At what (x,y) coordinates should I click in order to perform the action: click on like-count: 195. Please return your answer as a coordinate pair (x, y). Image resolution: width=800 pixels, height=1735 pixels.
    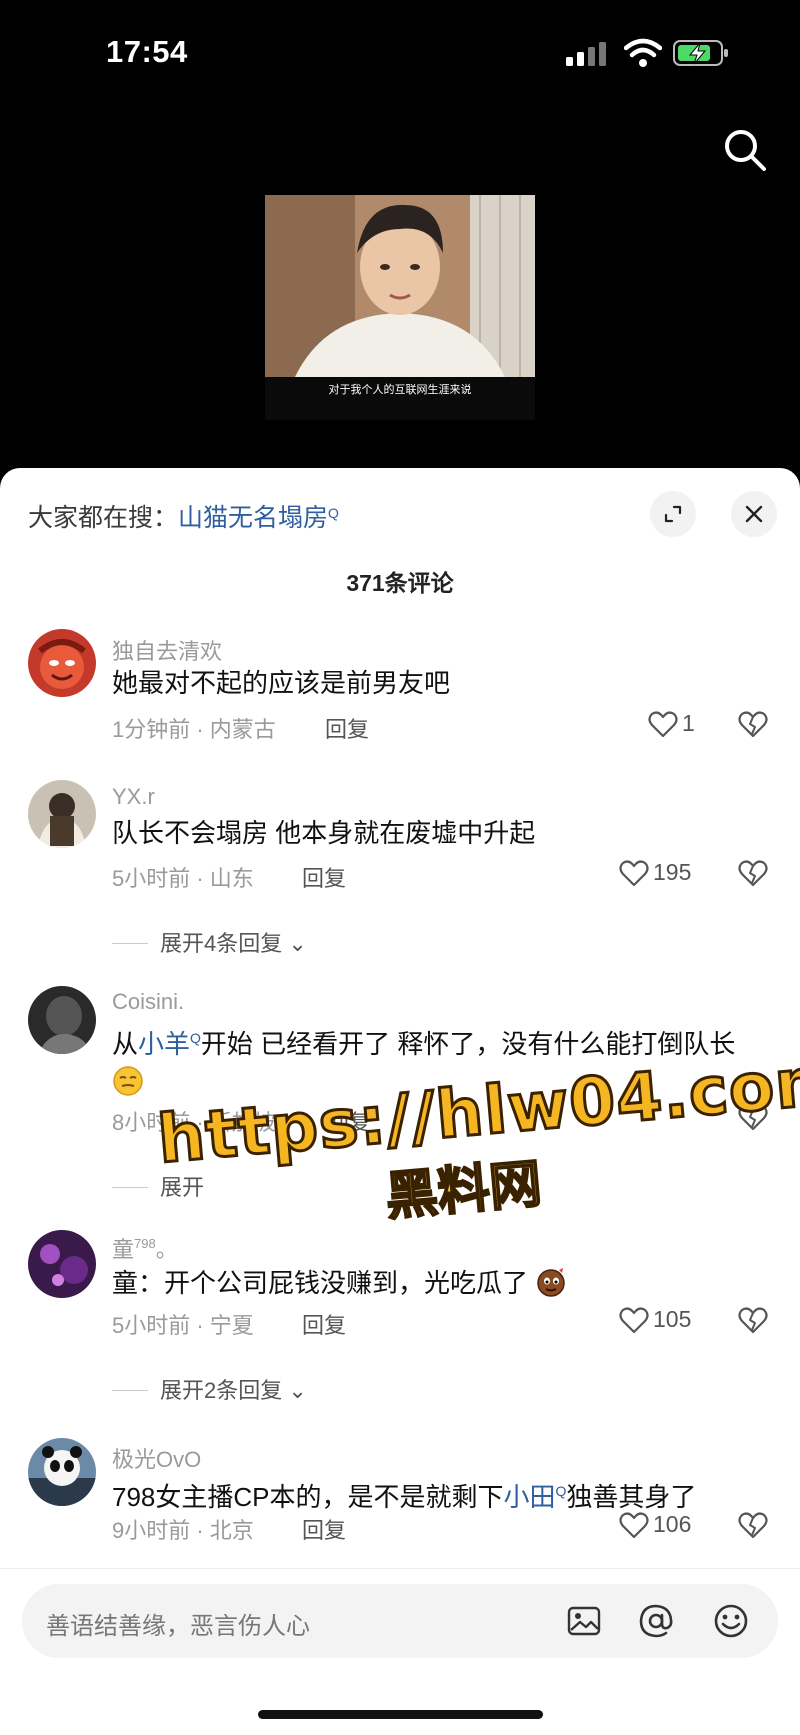
    Looking at the image, I should click on (672, 872).